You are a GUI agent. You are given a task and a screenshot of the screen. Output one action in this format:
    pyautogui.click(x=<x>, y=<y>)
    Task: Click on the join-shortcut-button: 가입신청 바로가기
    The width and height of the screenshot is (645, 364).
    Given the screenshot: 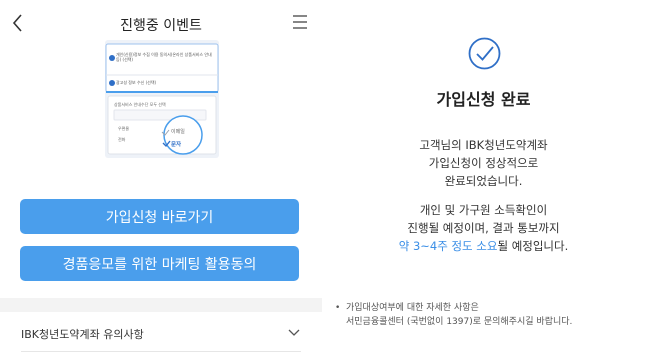 What is the action you would take?
    pyautogui.click(x=159, y=216)
    